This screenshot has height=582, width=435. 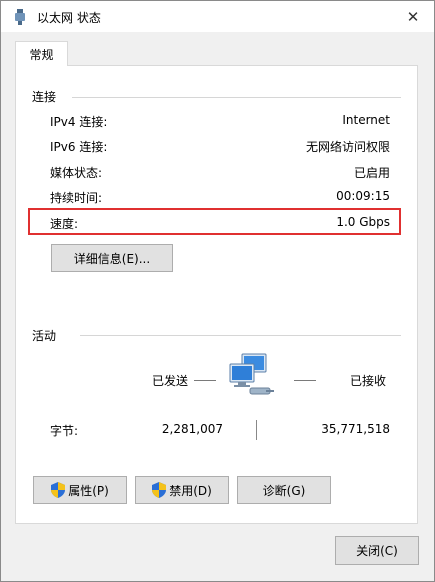 I want to click on received-label: 已接收, so click(x=368, y=381).